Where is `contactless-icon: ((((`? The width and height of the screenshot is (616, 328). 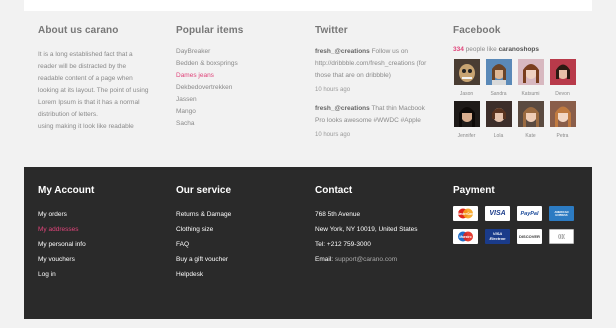 contactless-icon: (((( is located at coordinates (561, 236).